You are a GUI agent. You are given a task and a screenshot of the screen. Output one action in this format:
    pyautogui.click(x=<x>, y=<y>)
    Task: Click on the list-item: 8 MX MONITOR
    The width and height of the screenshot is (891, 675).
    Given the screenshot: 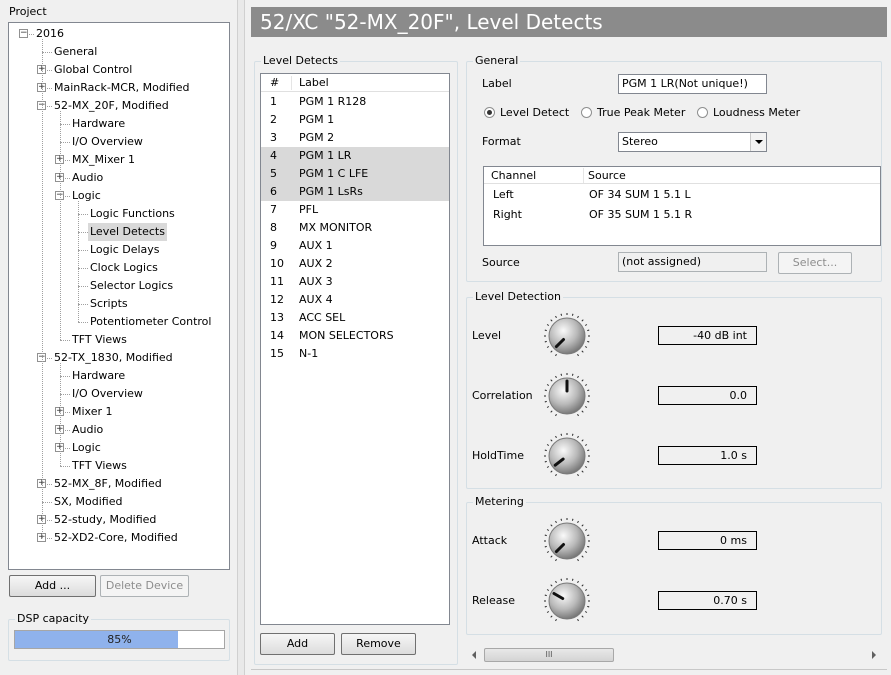 What is the action you would take?
    pyautogui.click(x=355, y=228)
    